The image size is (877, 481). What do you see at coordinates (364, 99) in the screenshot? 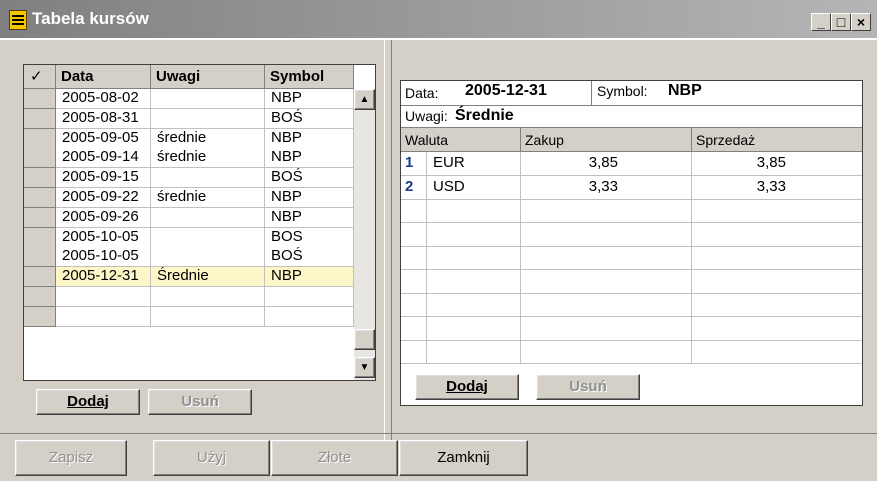
I see `scroll-up-arrow-icon: ▲` at bounding box center [364, 99].